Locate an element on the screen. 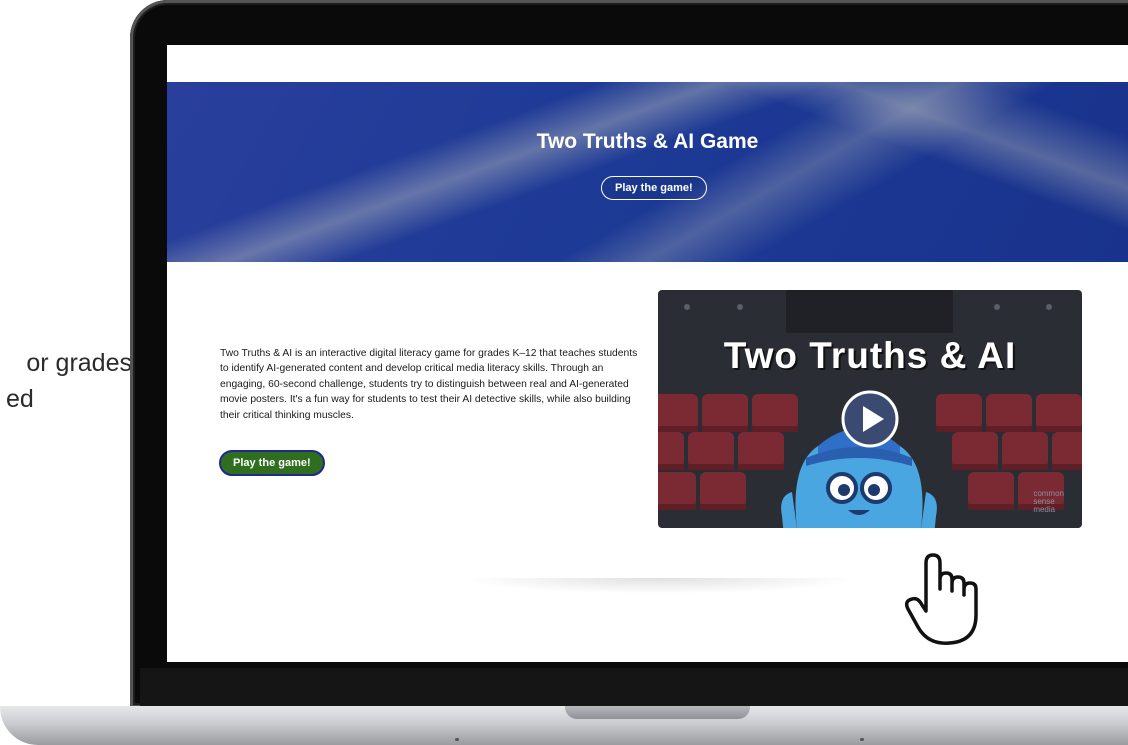 This screenshot has width=1128, height=745. video-thumbnail: Two Truths & AI common sense media is located at coordinates (870, 409).